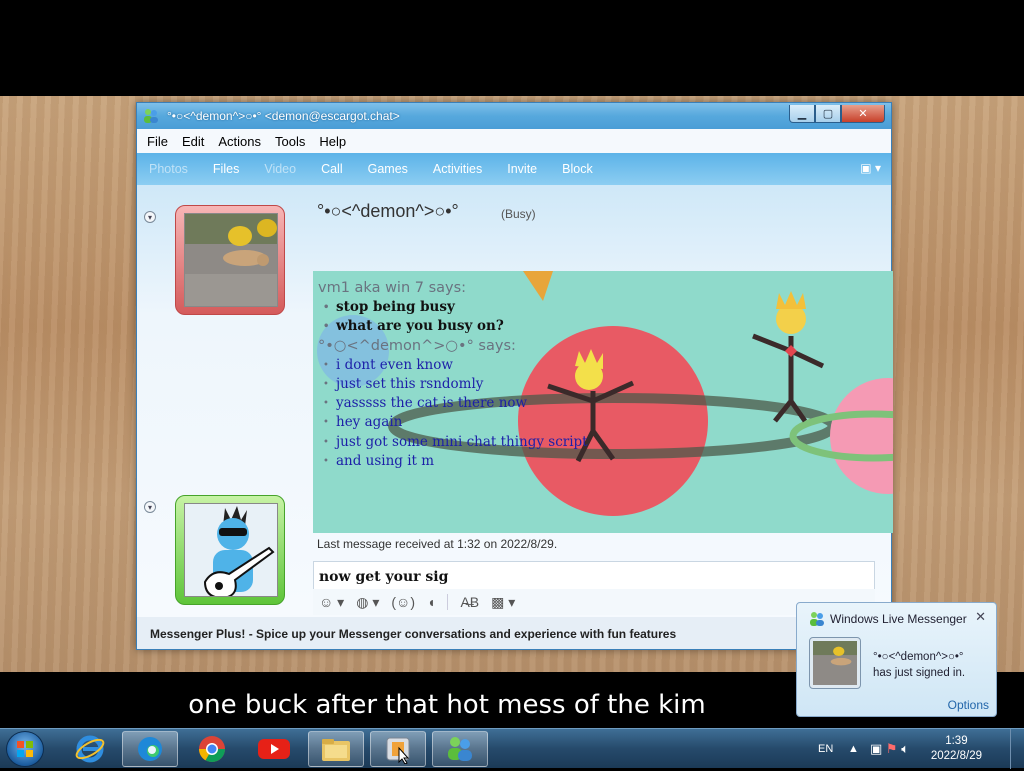 The height and width of the screenshot is (771, 1024). I want to click on message-input: now get your sig, so click(594, 576).